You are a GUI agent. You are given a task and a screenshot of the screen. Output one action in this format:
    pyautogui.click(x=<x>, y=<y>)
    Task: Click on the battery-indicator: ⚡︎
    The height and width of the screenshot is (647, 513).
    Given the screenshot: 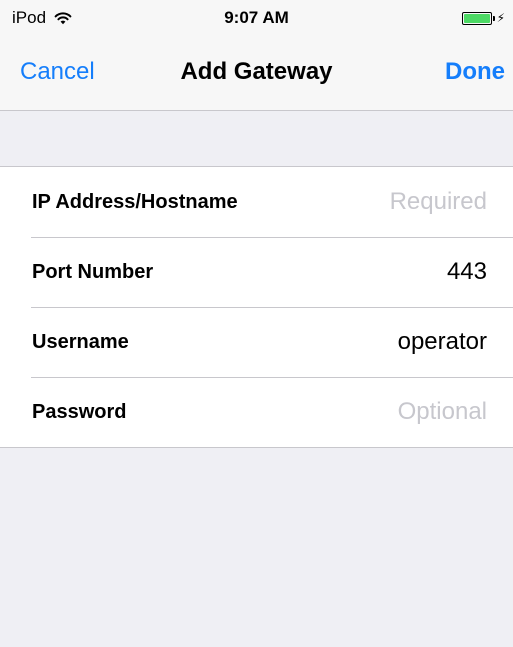 What is the action you would take?
    pyautogui.click(x=483, y=18)
    